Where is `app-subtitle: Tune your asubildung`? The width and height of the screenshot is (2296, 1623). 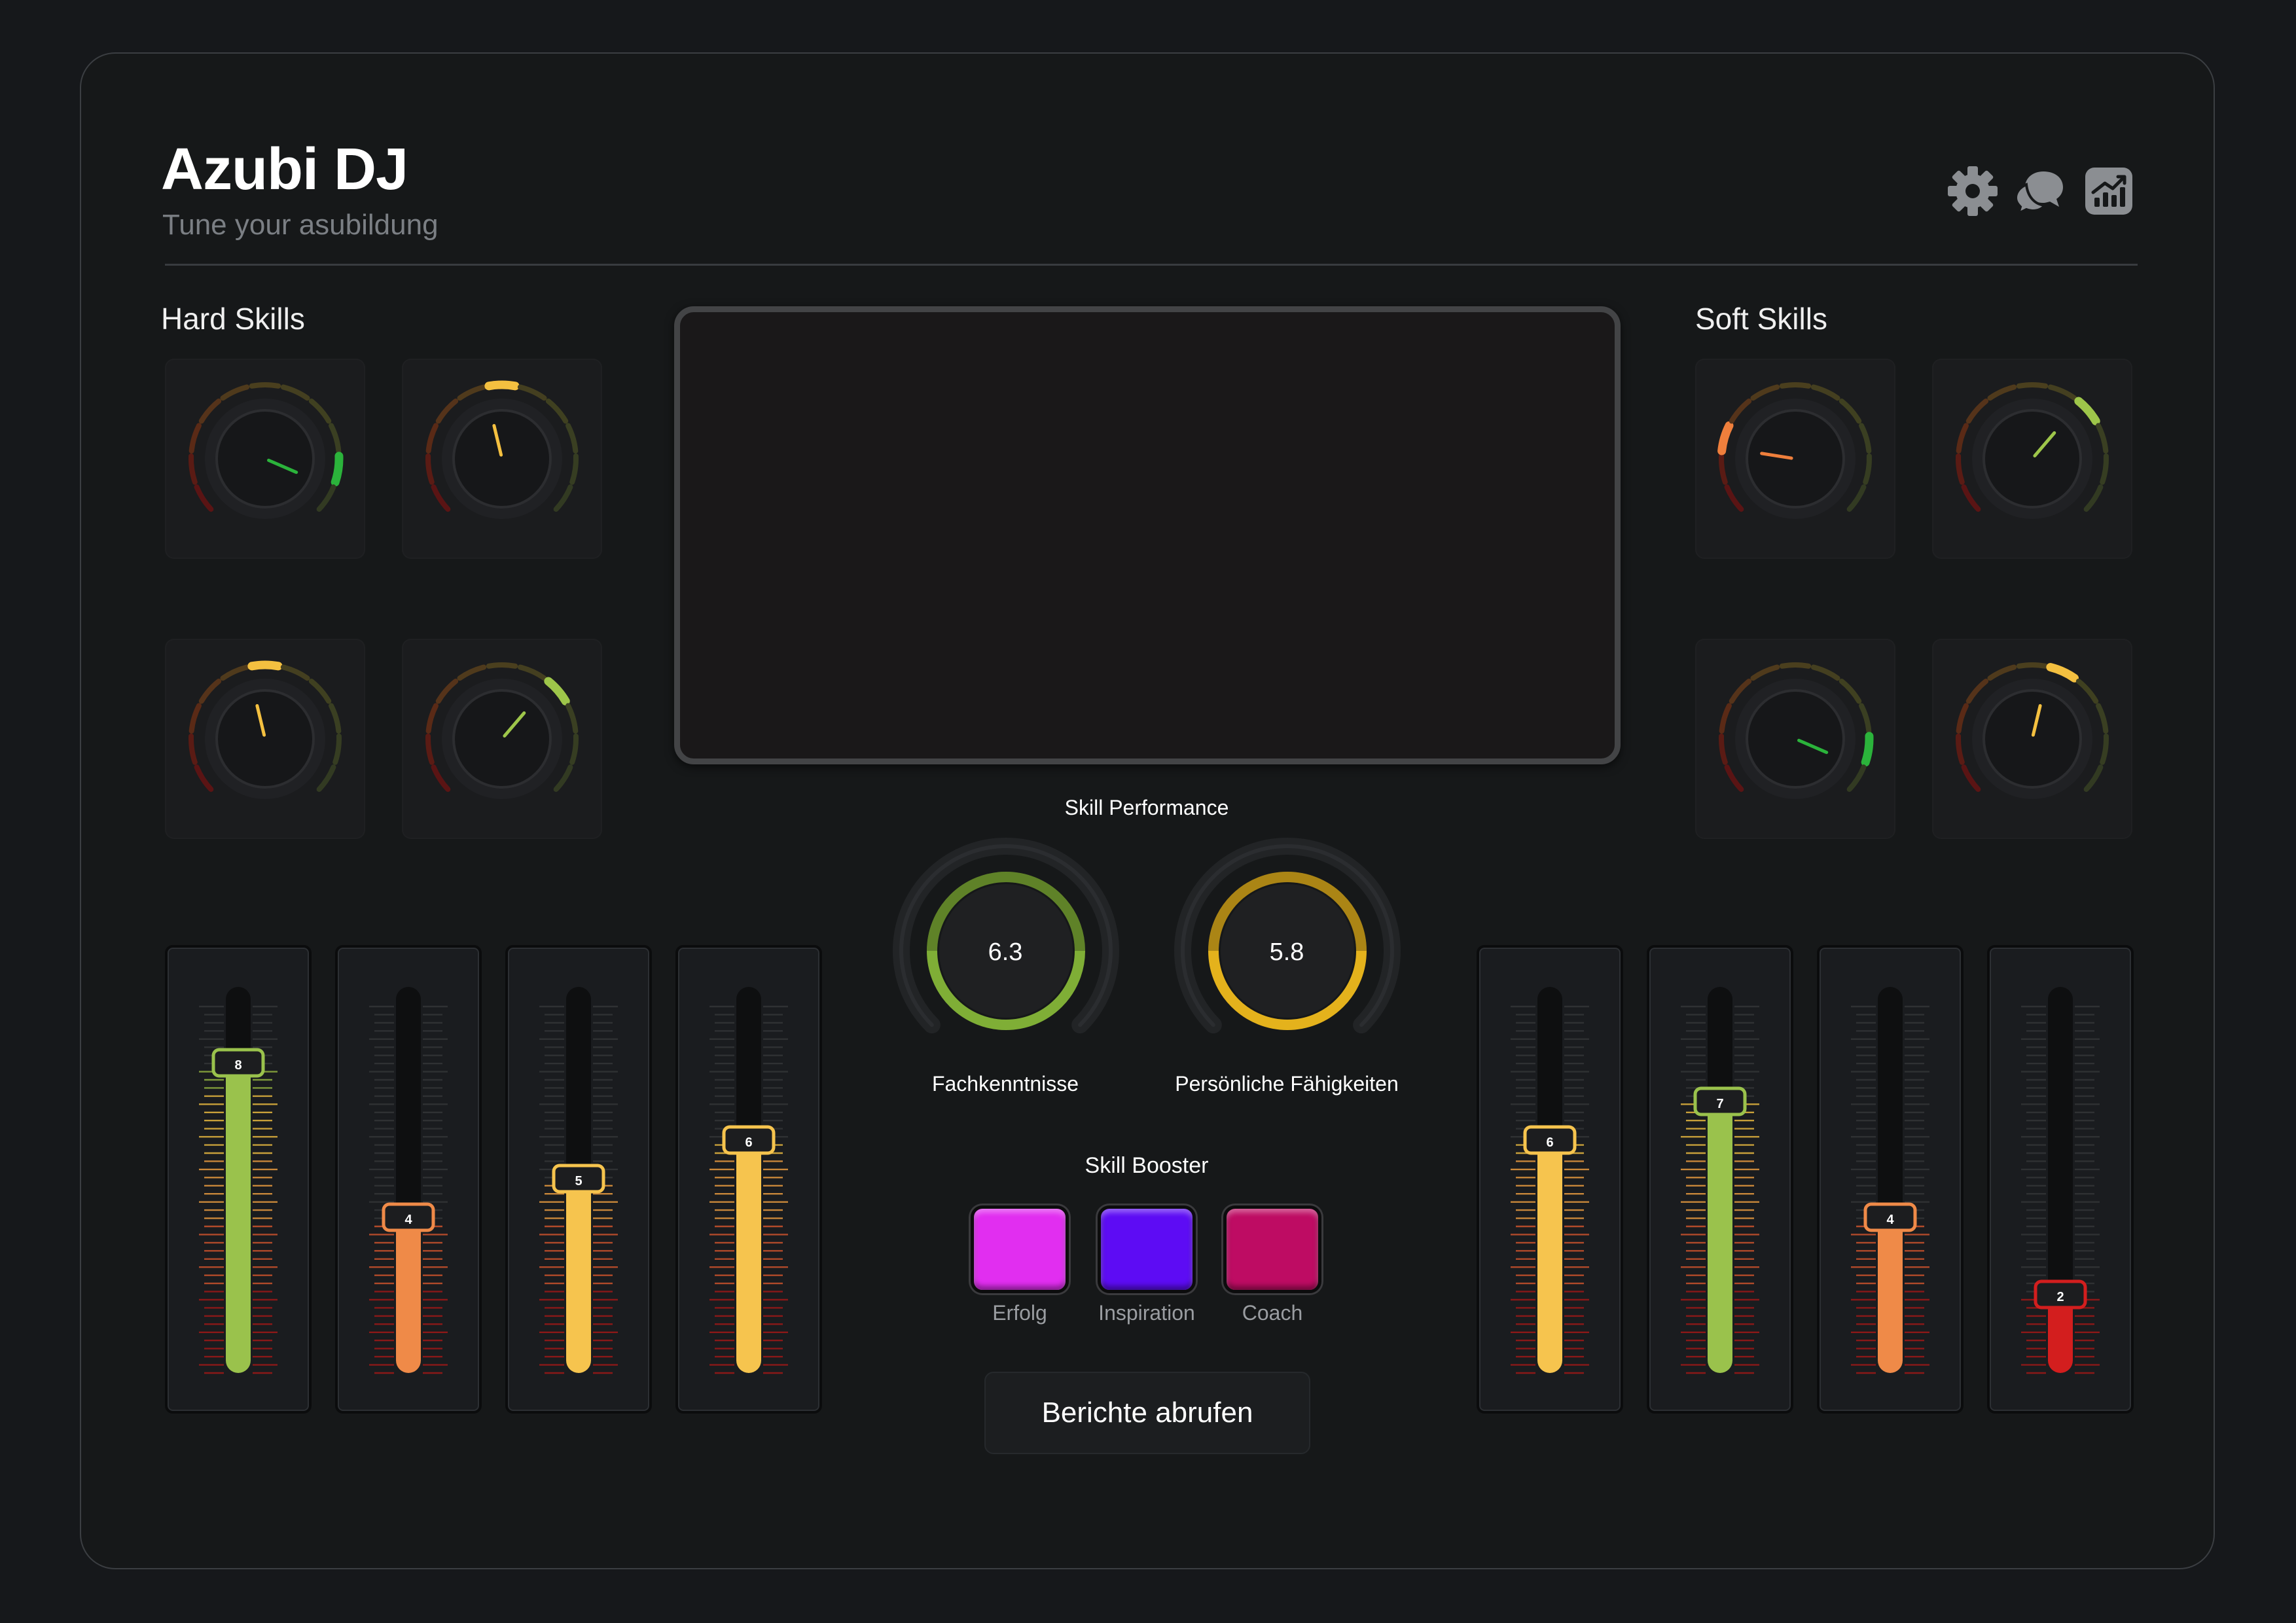
app-subtitle: Tune your asubildung is located at coordinates (300, 225).